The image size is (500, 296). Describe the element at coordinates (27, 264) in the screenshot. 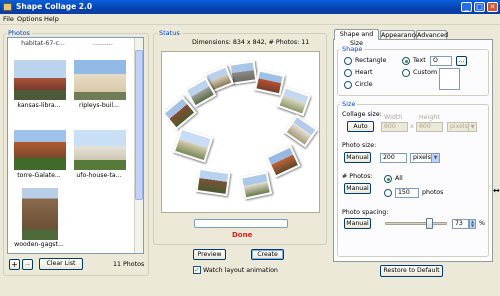

I see `remove-photo-button: −` at that location.